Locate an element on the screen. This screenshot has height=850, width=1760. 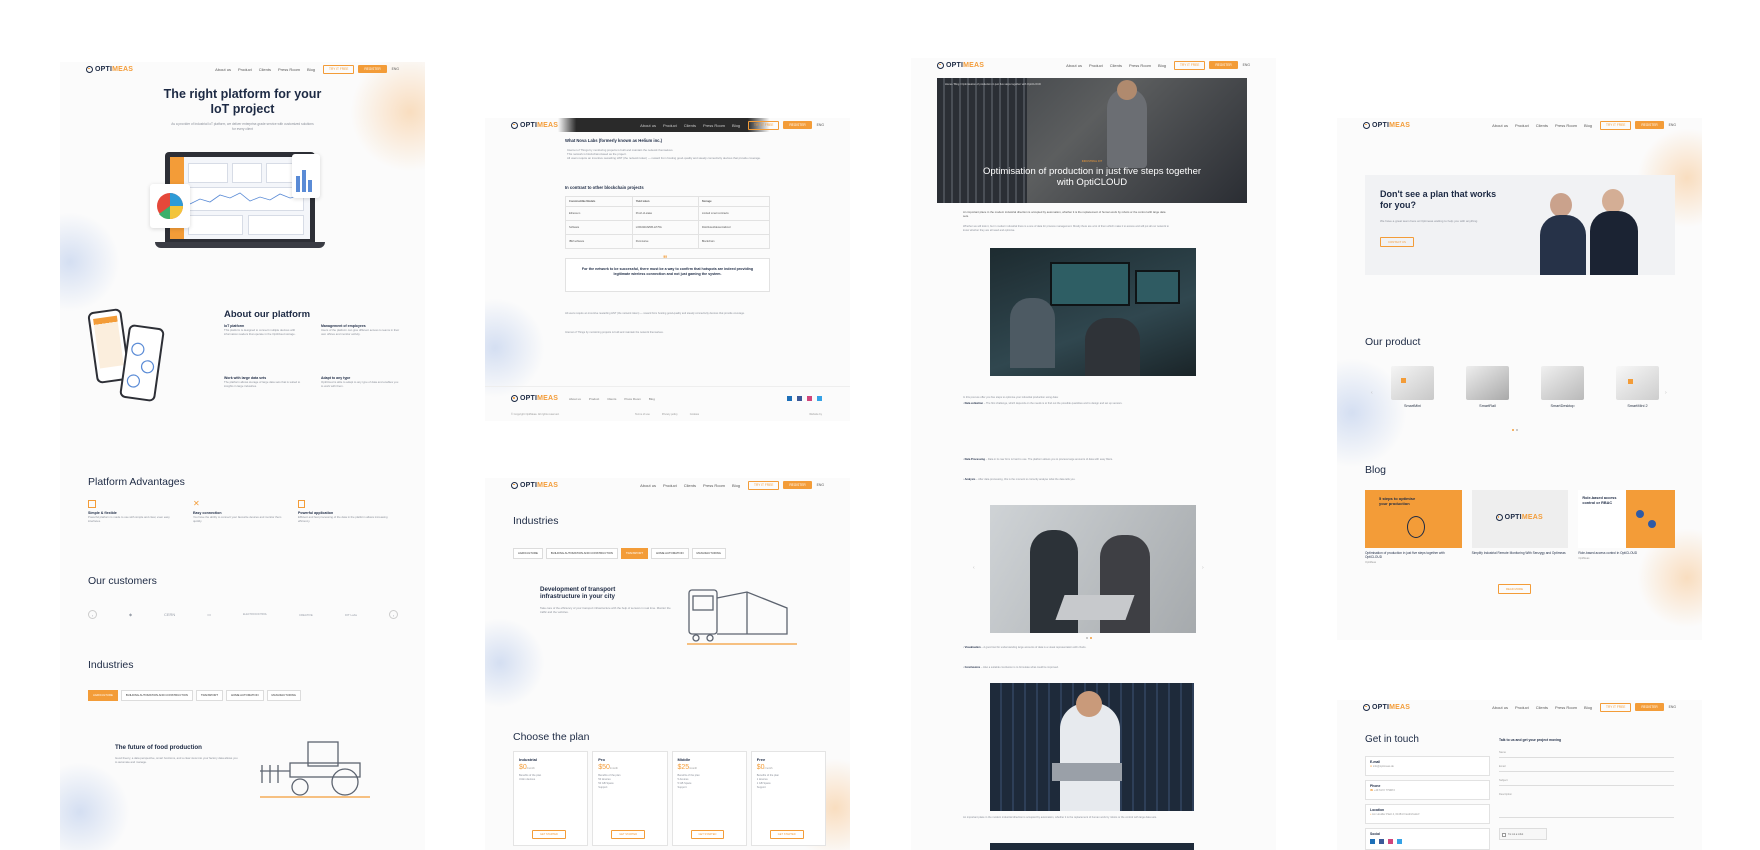
footer-link: Blog is located at coordinates (652, 399).